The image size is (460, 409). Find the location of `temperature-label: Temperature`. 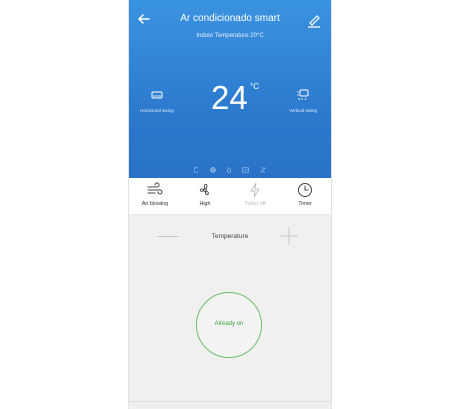

temperature-label: Temperature is located at coordinates (230, 236).